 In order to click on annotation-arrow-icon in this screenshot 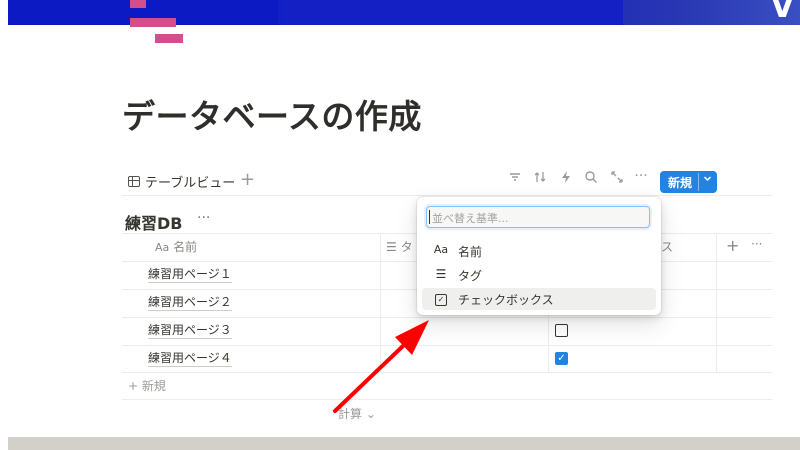, I will do `click(381, 366)`.